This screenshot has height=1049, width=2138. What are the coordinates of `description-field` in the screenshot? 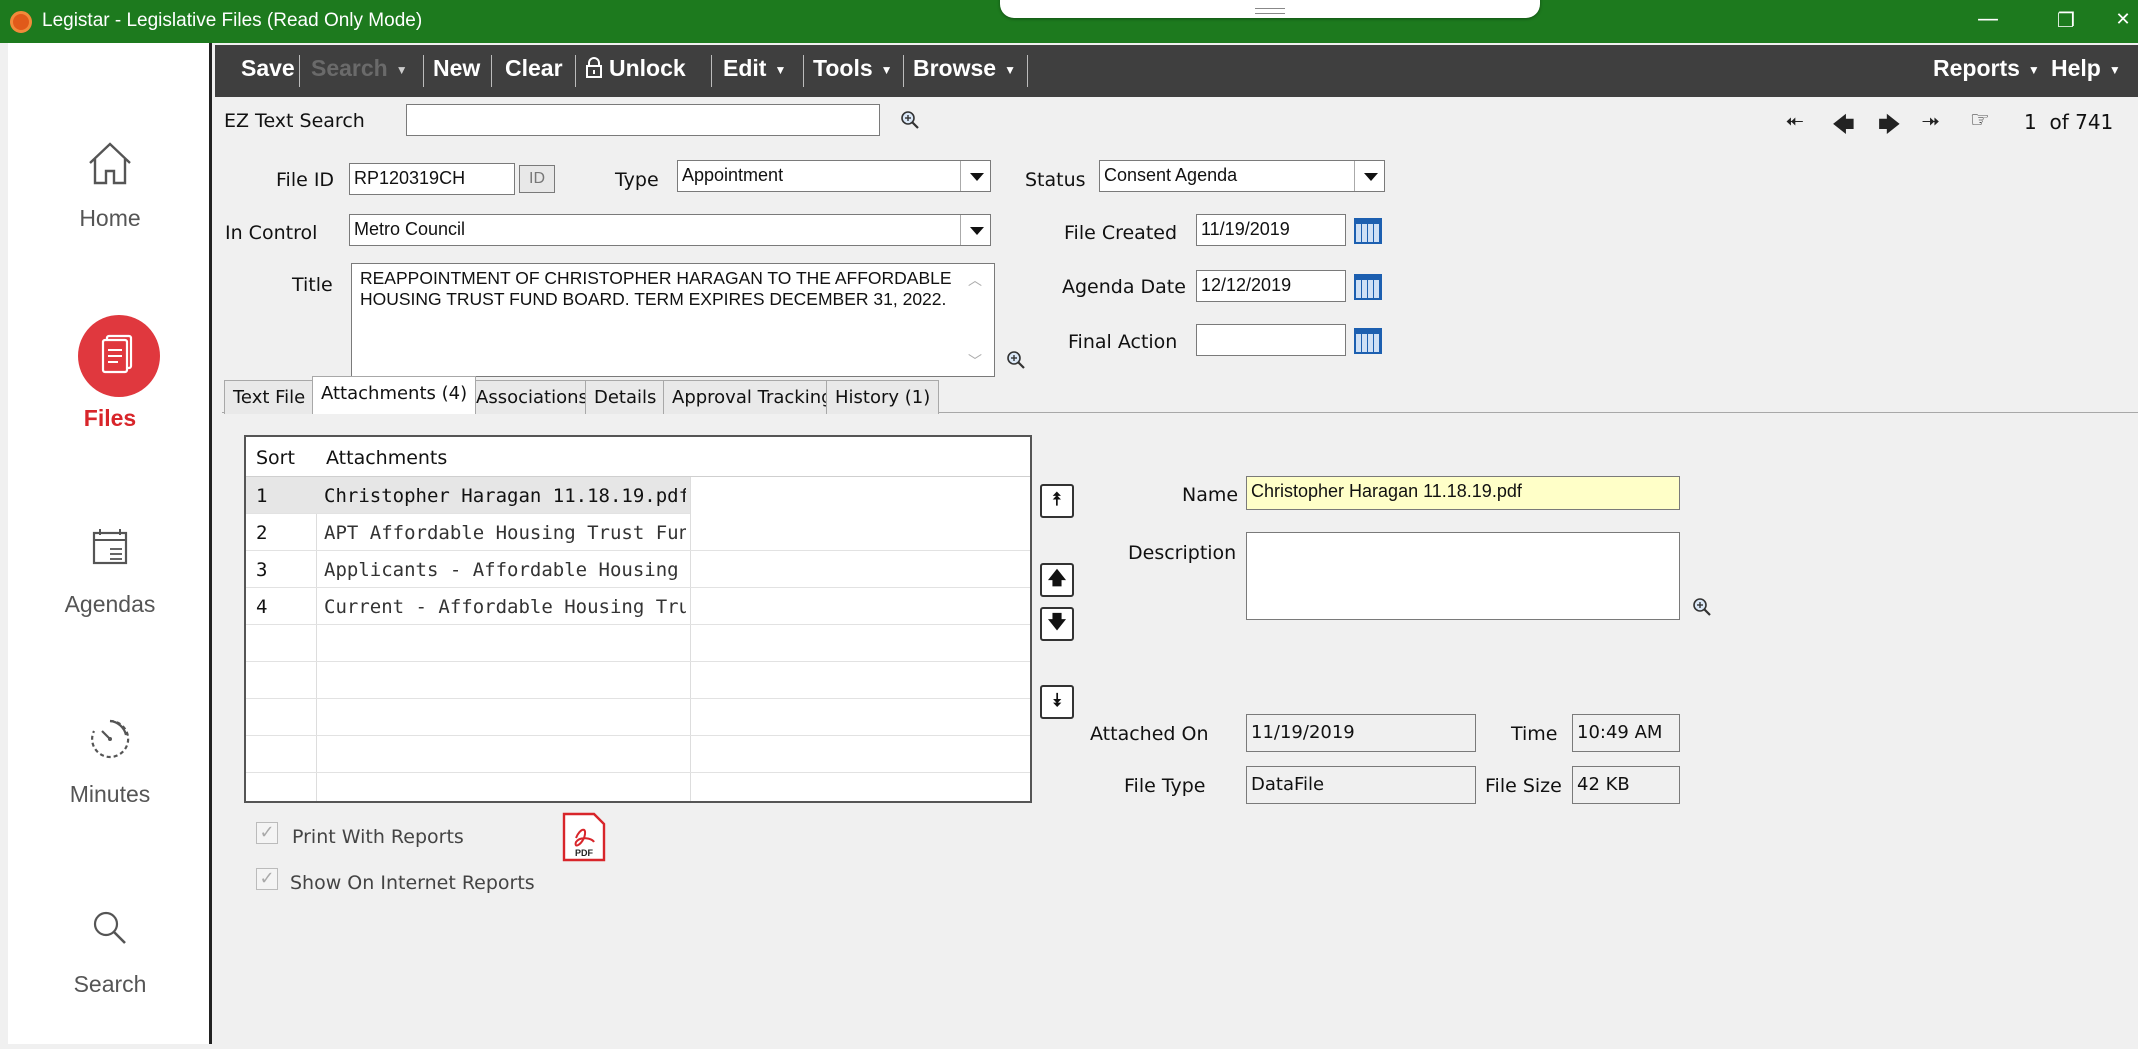 It's located at (1463, 576).